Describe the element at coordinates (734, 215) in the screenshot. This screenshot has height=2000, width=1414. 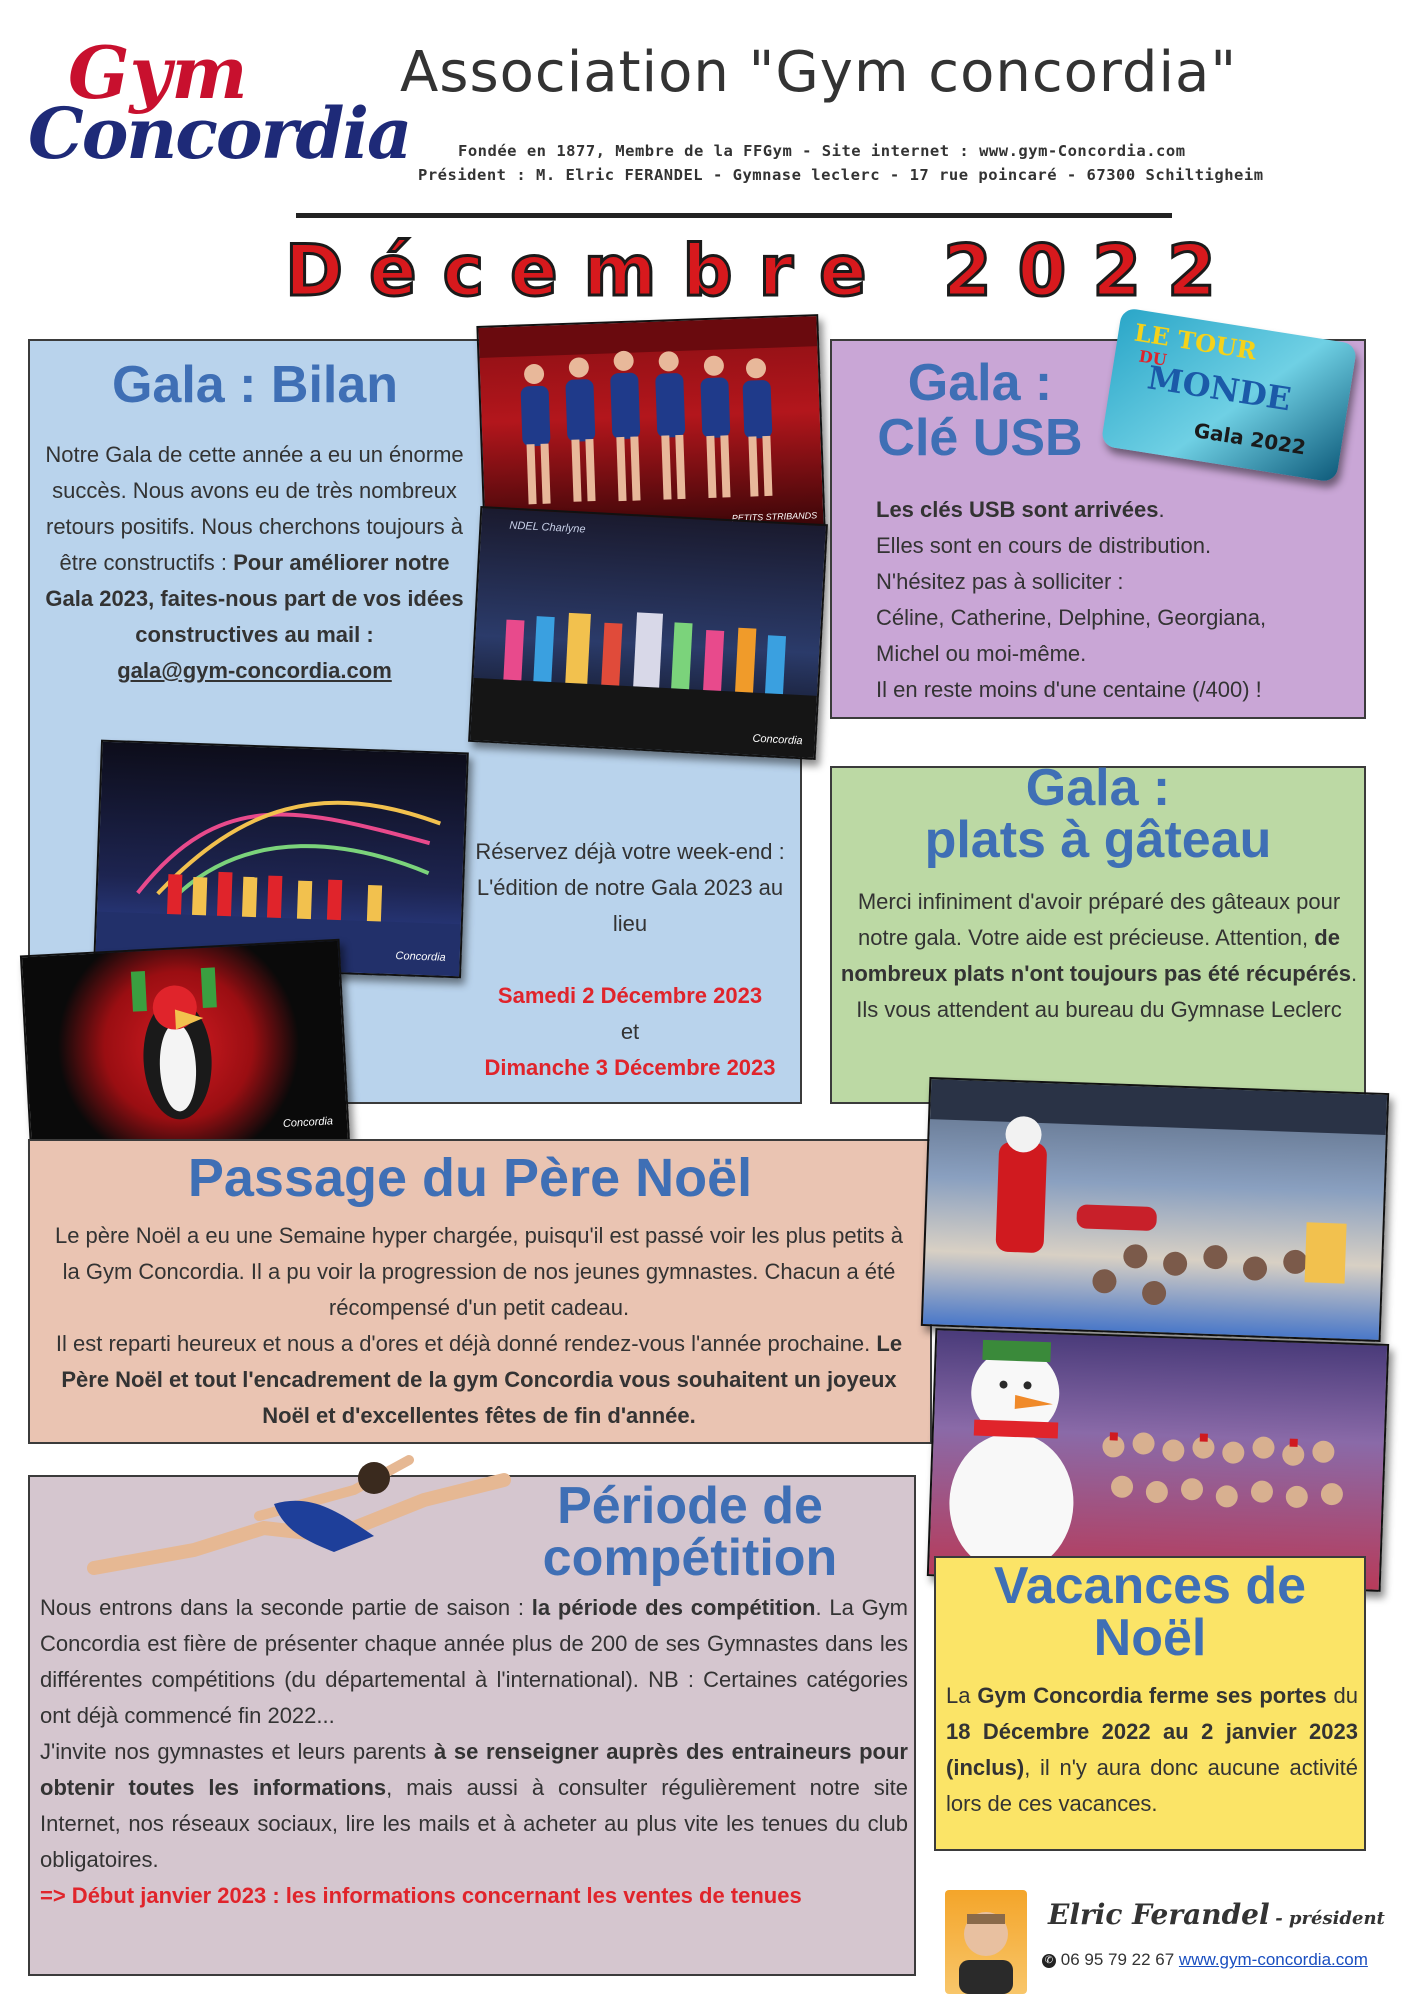
I see `header-divider` at that location.